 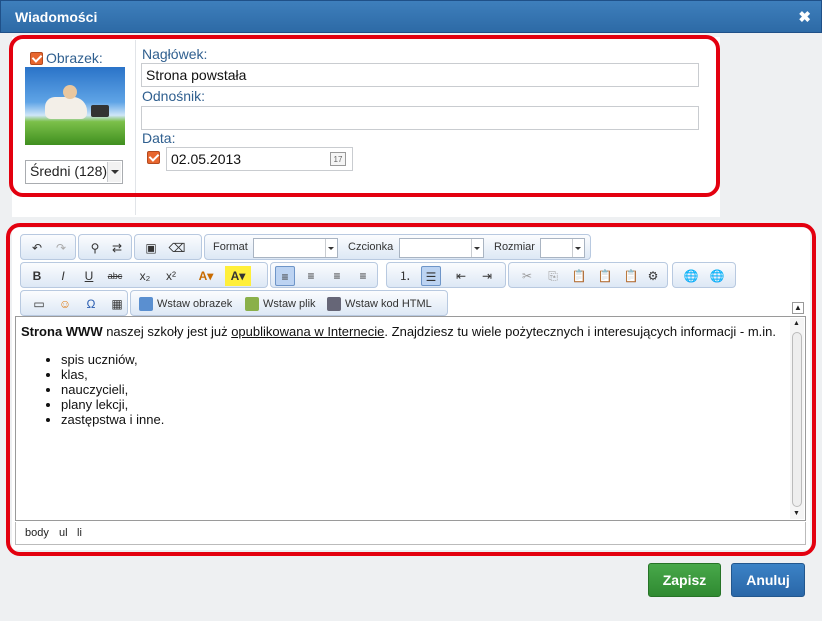 What do you see at coordinates (514, 247) in the screenshot?
I see `size-label: Rozmiar` at bounding box center [514, 247].